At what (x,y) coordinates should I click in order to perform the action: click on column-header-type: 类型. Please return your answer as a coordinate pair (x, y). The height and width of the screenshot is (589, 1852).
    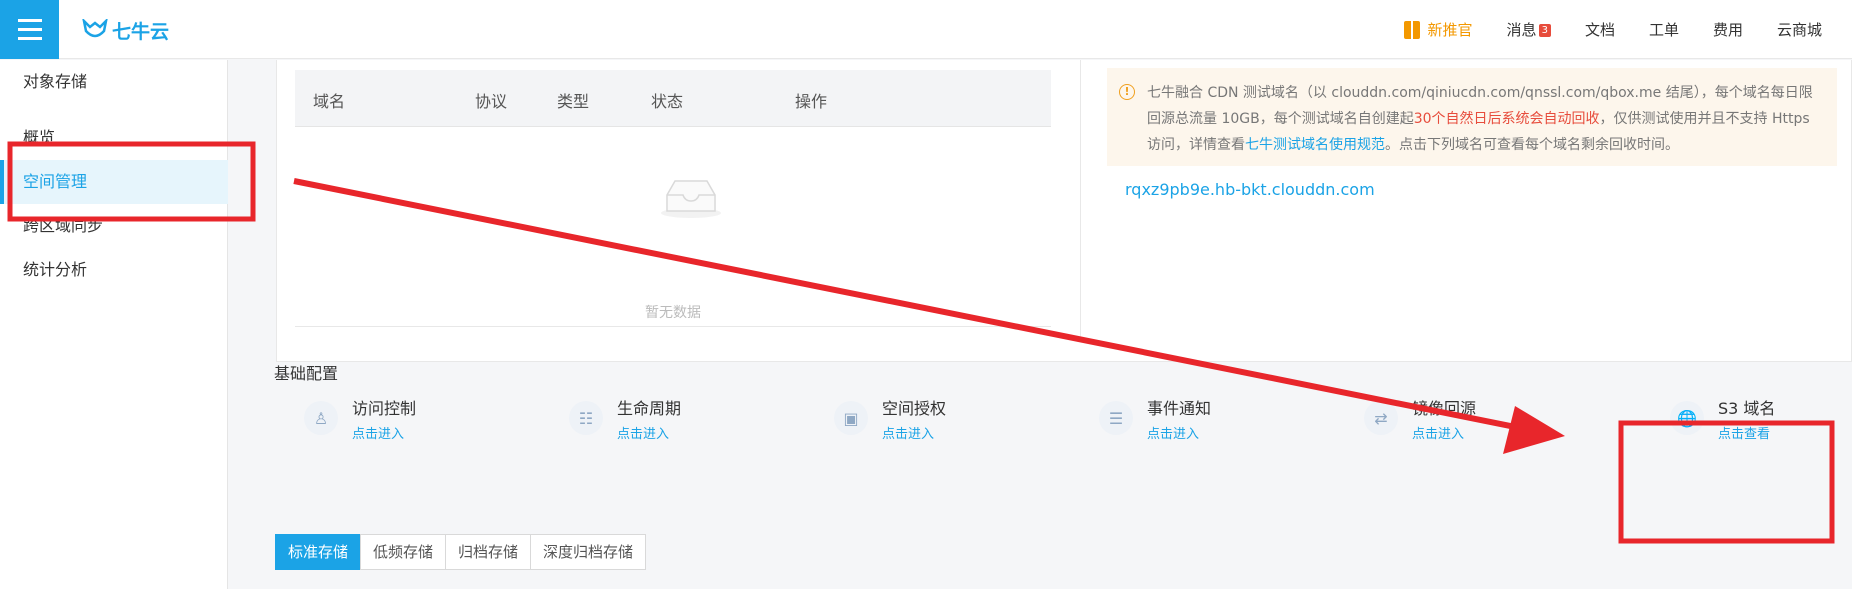
    Looking at the image, I should click on (573, 101).